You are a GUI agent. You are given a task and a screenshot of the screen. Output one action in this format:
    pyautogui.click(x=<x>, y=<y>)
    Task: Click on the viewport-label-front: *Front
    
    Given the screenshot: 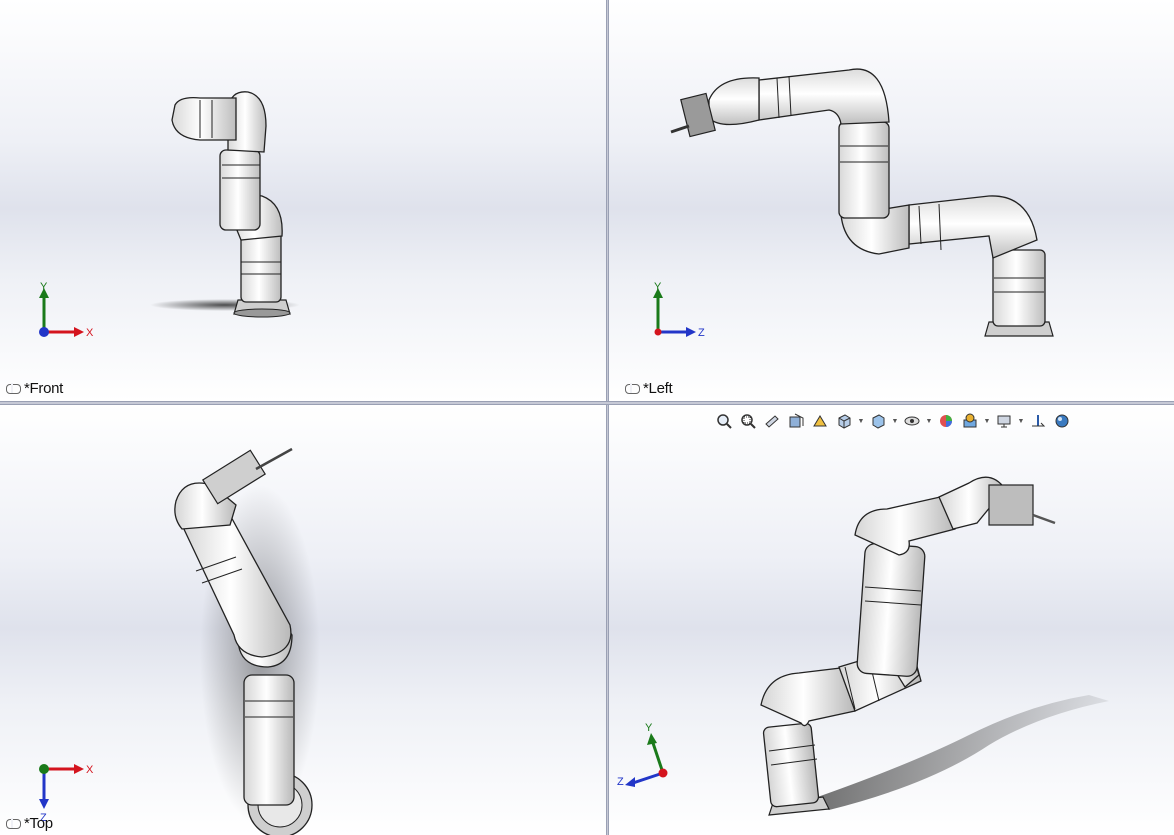 What is the action you would take?
    pyautogui.click(x=34, y=388)
    